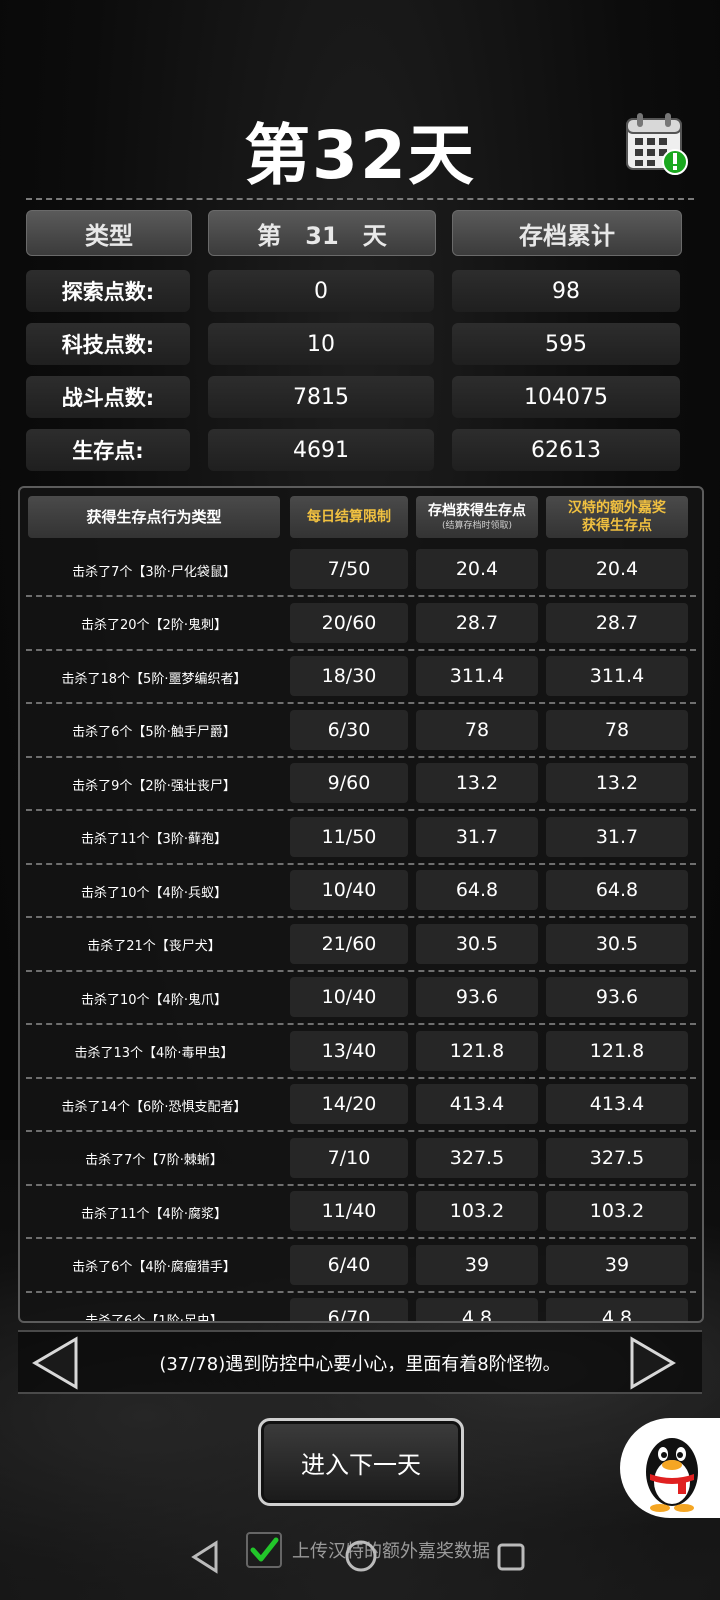  What do you see at coordinates (477, 517) in the screenshot?
I see `col-header-save: 存档获得生存点 (结算存档时领取)` at bounding box center [477, 517].